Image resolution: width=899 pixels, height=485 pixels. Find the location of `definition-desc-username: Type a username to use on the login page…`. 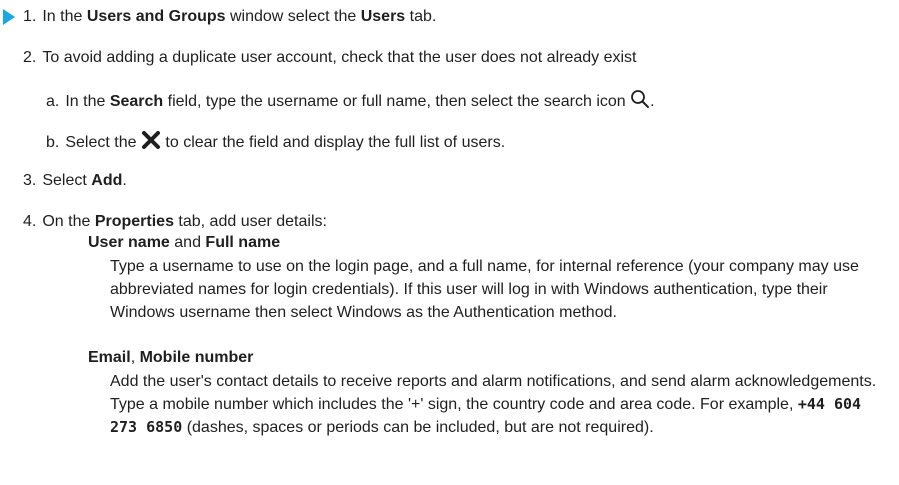

definition-desc-username: Type a username to use on the login page… is located at coordinates (484, 289).